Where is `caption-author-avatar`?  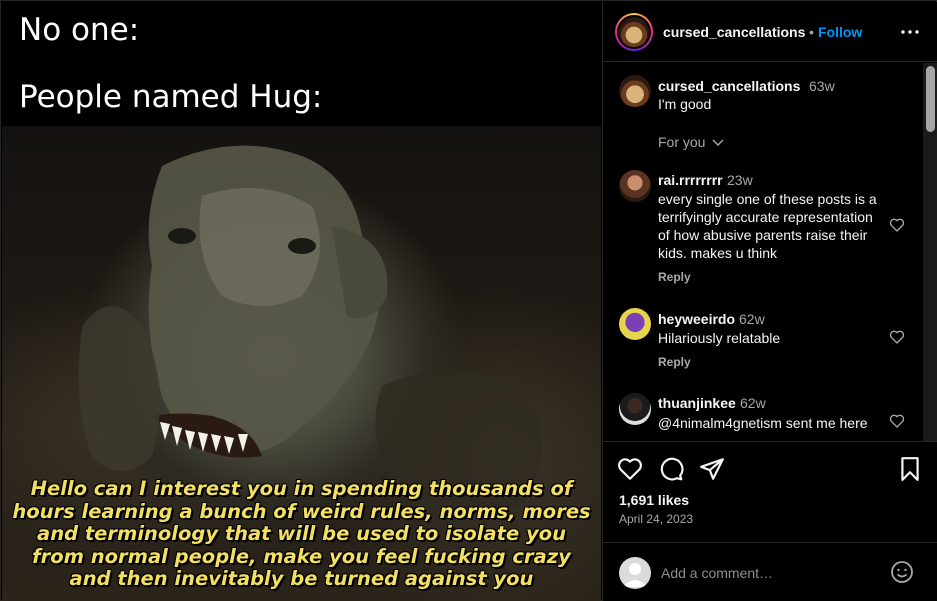 caption-author-avatar is located at coordinates (635, 91).